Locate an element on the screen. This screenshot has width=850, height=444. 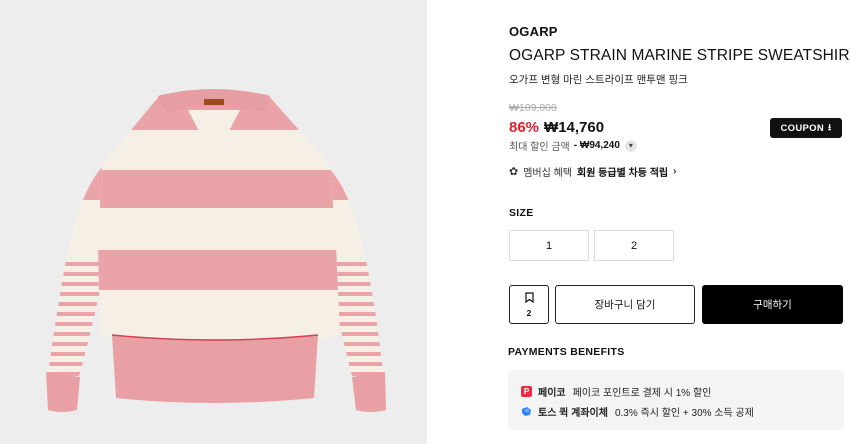
buy-now-button: 구매하기 is located at coordinates (772, 304).